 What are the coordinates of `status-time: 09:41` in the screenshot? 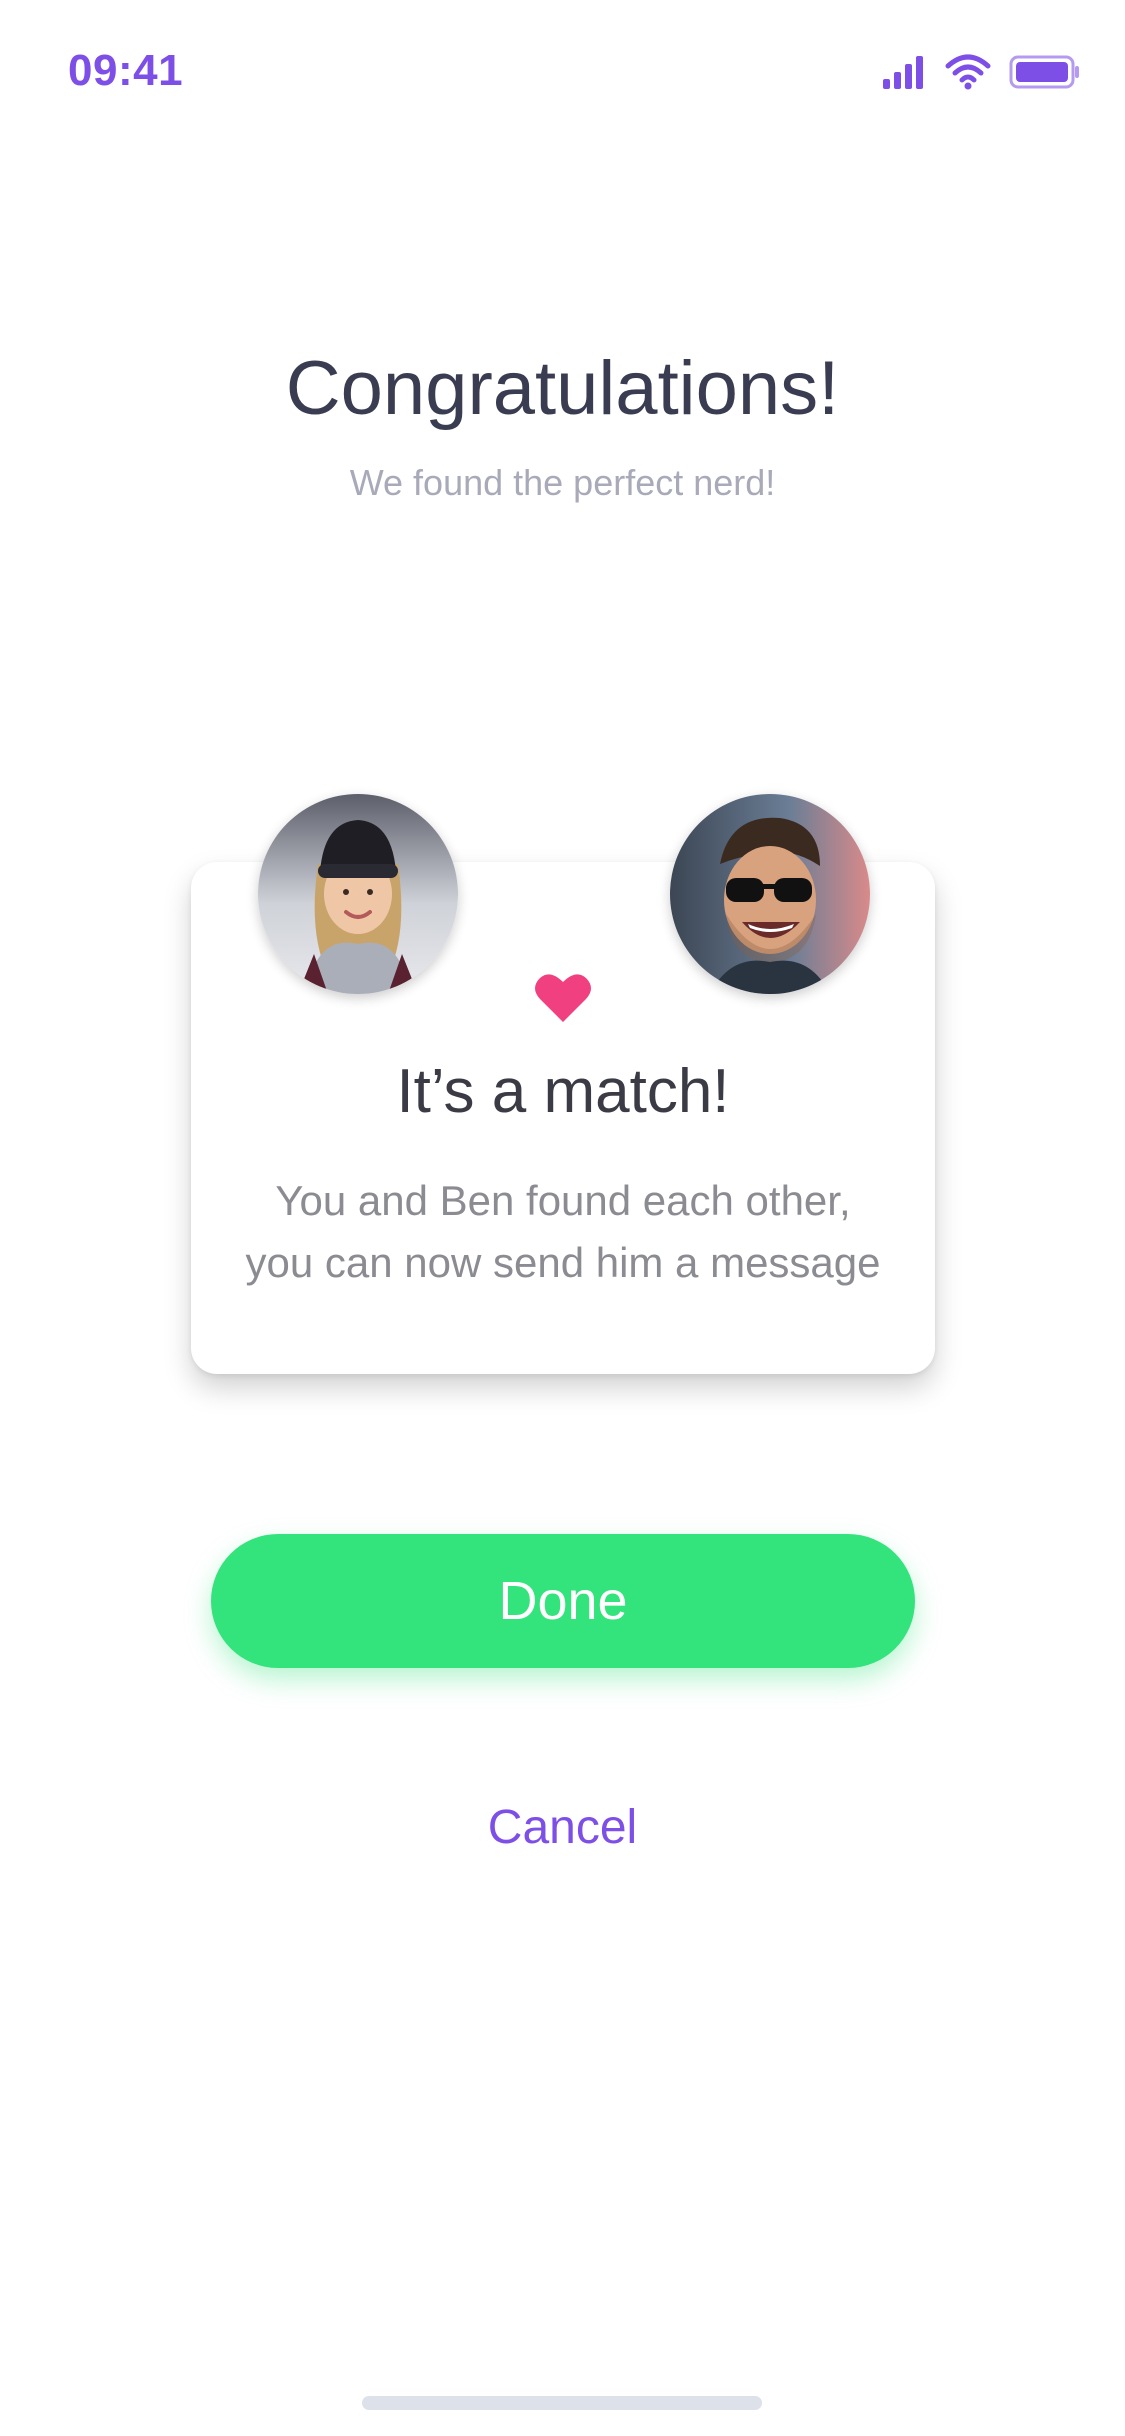 It's located at (126, 70).